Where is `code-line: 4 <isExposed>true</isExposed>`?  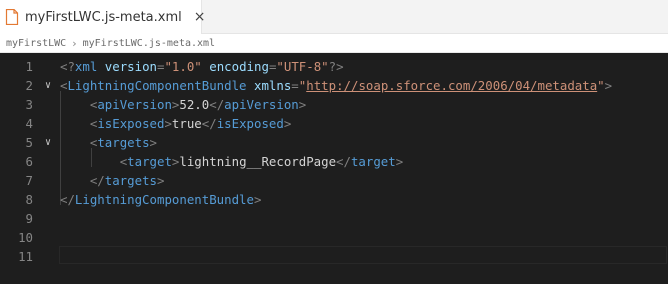
code-line: 4 <isExposed>true</isExposed> is located at coordinates (334, 123).